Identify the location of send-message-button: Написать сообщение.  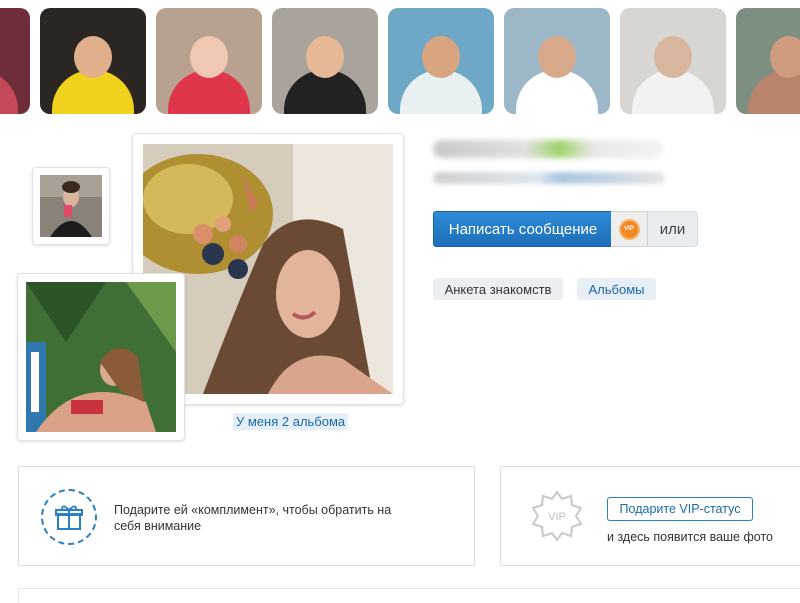
(523, 229).